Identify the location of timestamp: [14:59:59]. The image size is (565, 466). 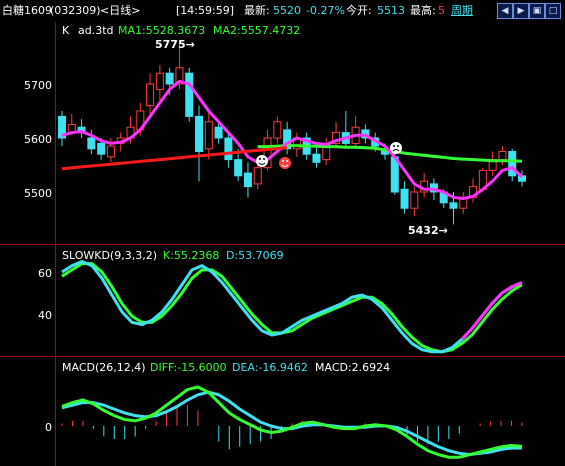
(205, 10).